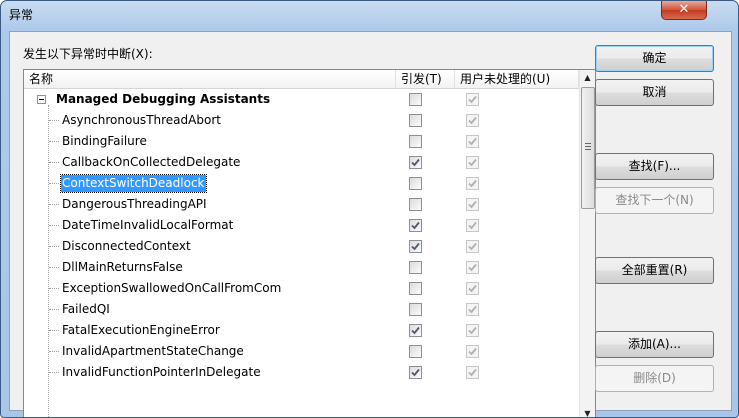 The width and height of the screenshot is (739, 418). Describe the element at coordinates (301, 99) in the screenshot. I see `tree-group-row: Managed Debugging Assistants` at that location.